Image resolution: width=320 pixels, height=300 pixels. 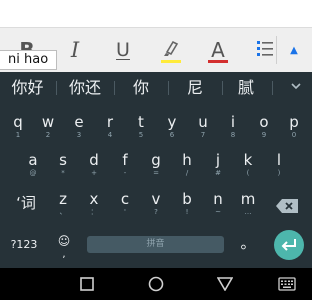 What do you see at coordinates (123, 50) in the screenshot?
I see `underline-button: U` at bounding box center [123, 50].